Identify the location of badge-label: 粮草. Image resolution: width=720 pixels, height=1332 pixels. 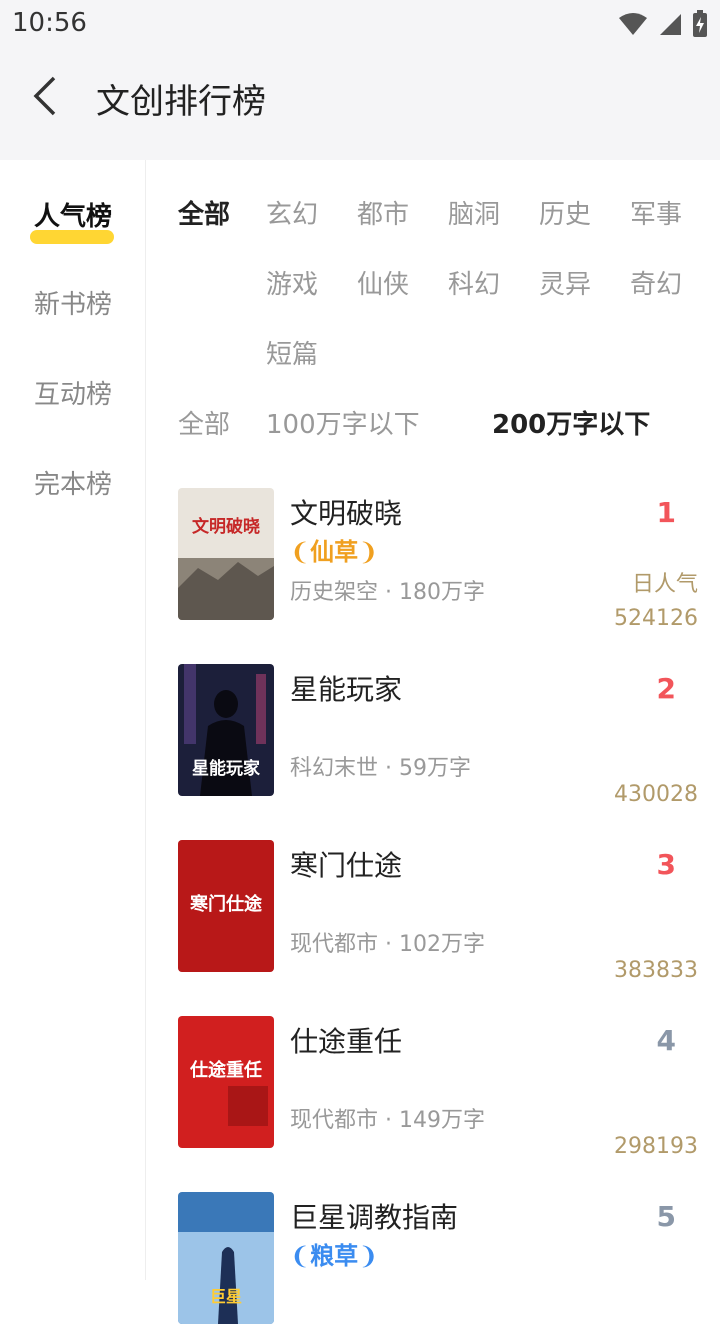
(334, 1256).